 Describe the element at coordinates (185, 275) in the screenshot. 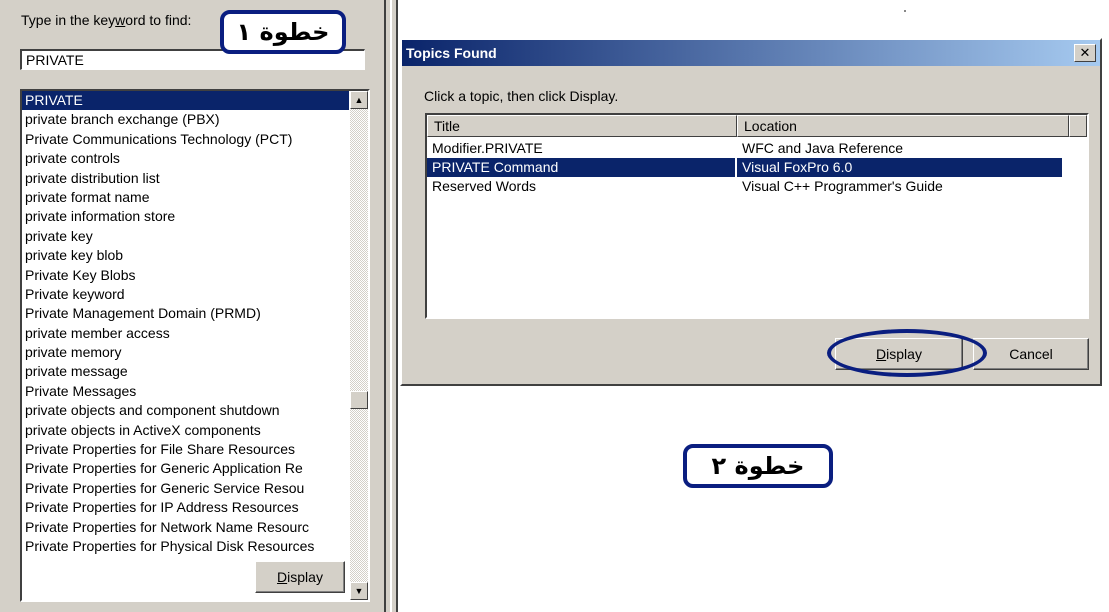

I see `index-list-item: Private Key Blobs` at that location.